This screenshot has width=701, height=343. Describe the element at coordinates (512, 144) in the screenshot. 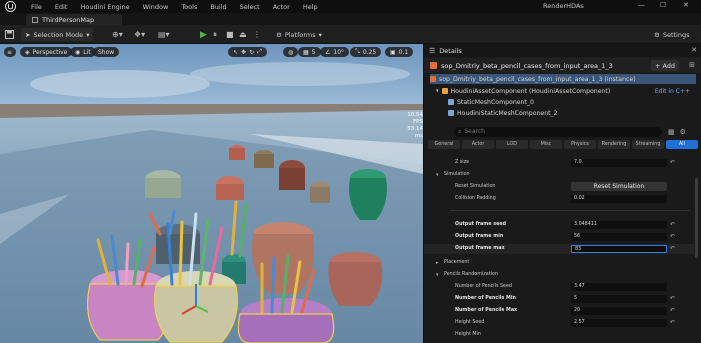

I see `filter-lod: LOD` at that location.